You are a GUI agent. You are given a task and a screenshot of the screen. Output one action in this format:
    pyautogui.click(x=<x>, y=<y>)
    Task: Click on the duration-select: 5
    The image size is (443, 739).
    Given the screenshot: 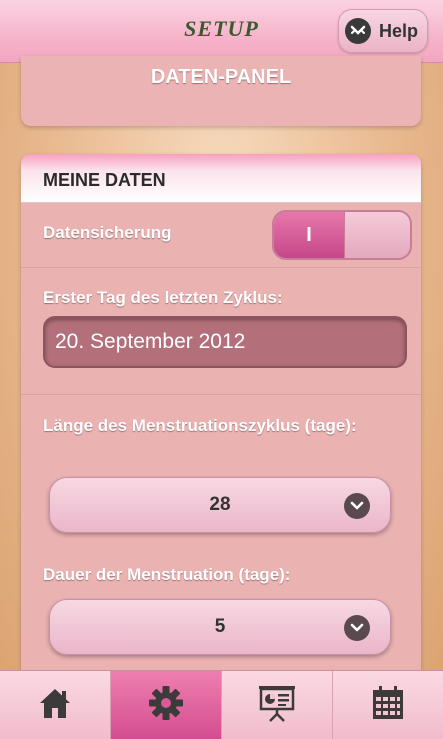 What is the action you would take?
    pyautogui.click(x=220, y=627)
    